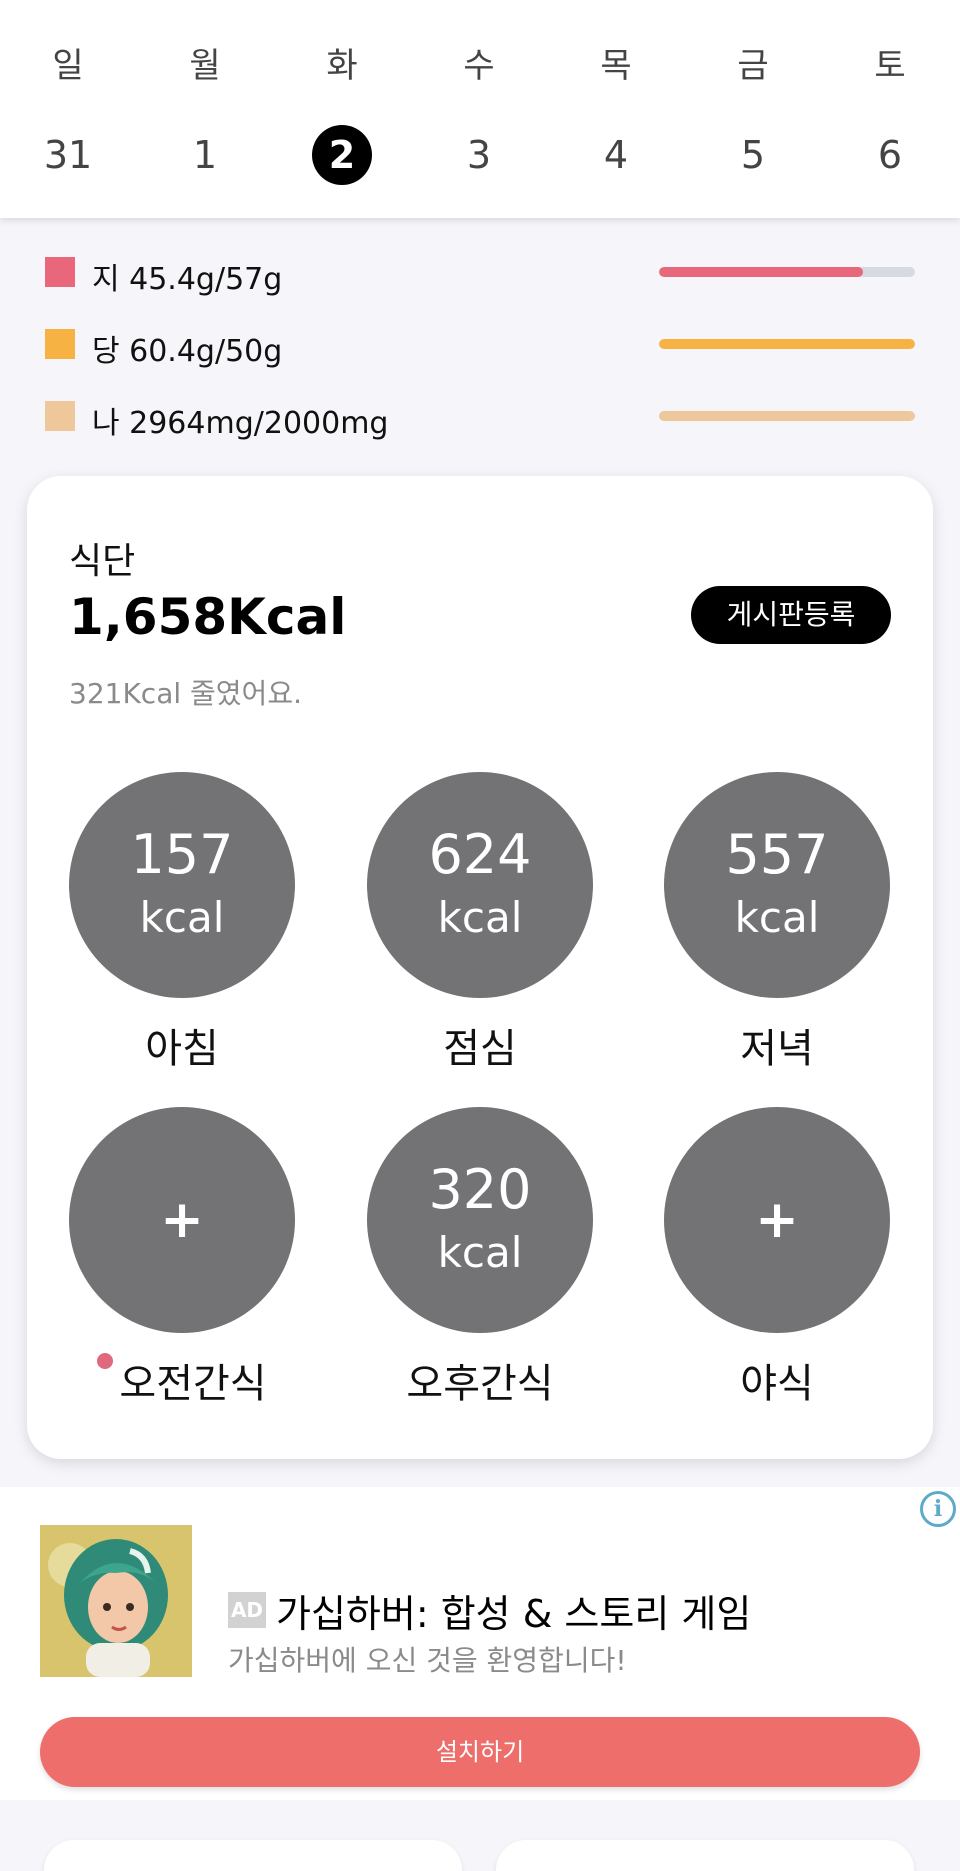 The image size is (960, 1871). What do you see at coordinates (761, 272) in the screenshot?
I see `fat-progress-fill` at bounding box center [761, 272].